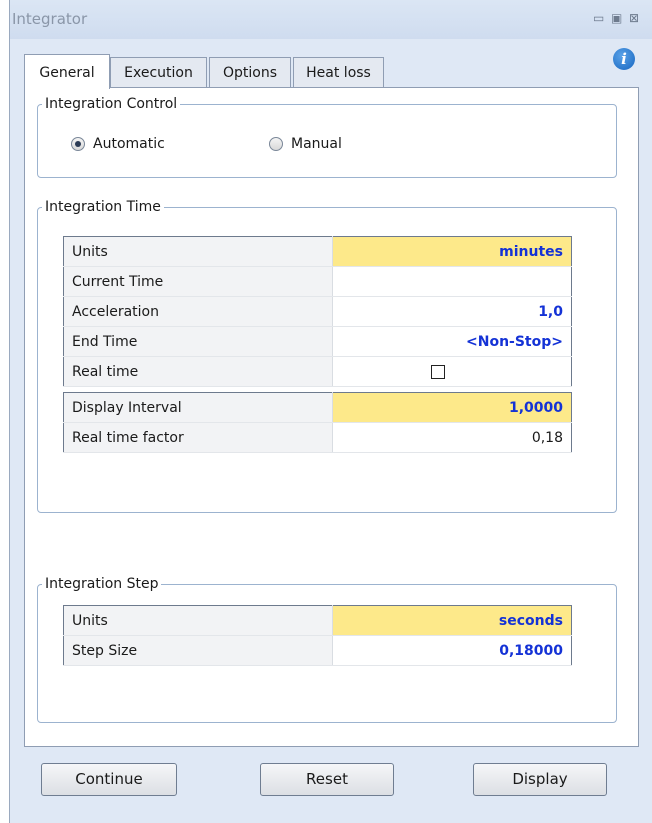  Describe the element at coordinates (331, 19) in the screenshot. I see `title-bar: Integrator ▭ ▣ ⊠` at that location.